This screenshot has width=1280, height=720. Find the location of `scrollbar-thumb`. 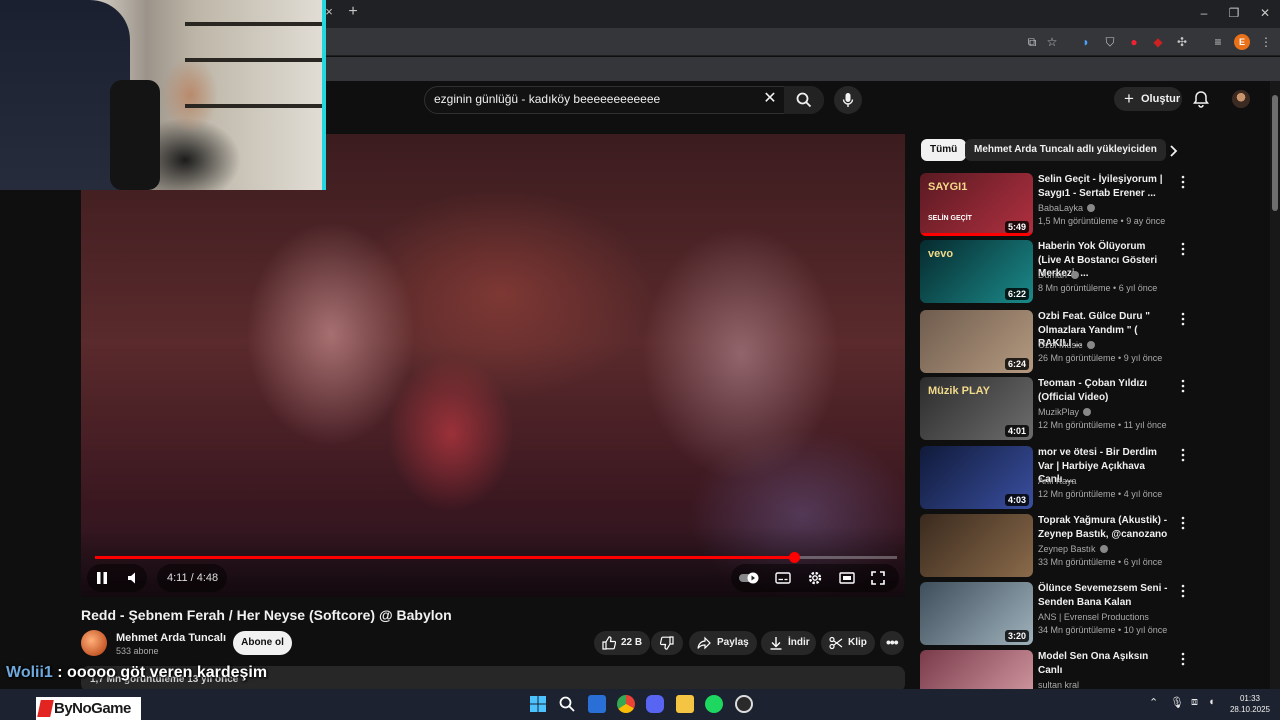

scrollbar-thumb is located at coordinates (1275, 153).